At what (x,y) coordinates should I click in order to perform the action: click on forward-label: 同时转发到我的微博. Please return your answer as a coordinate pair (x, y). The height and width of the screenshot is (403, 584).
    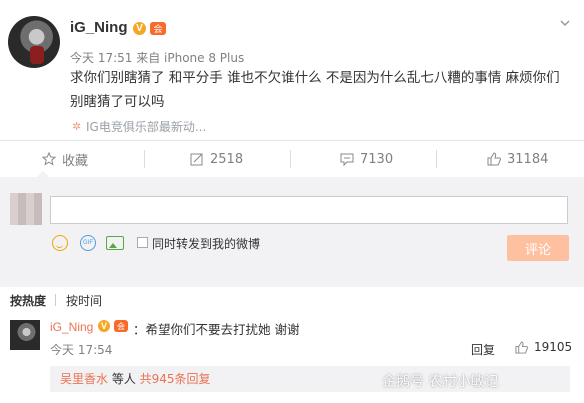
    Looking at the image, I should click on (206, 244).